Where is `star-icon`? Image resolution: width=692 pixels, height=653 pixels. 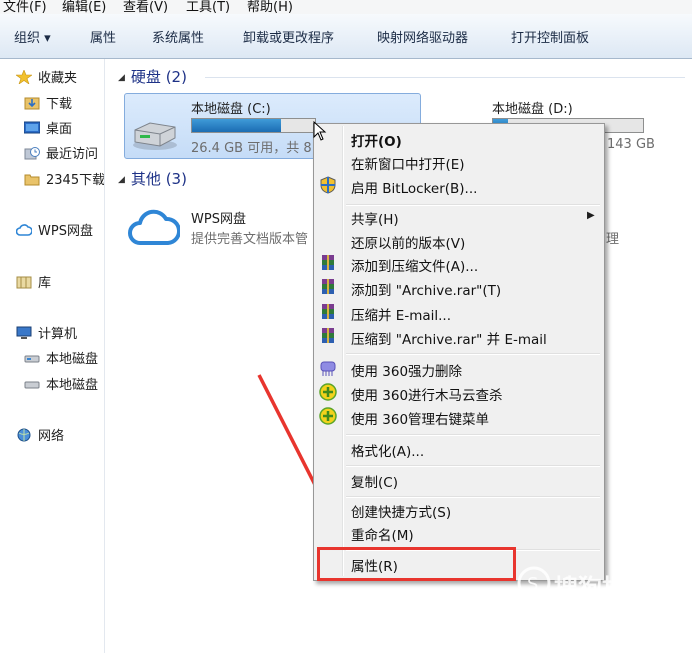
star-icon is located at coordinates (24, 77).